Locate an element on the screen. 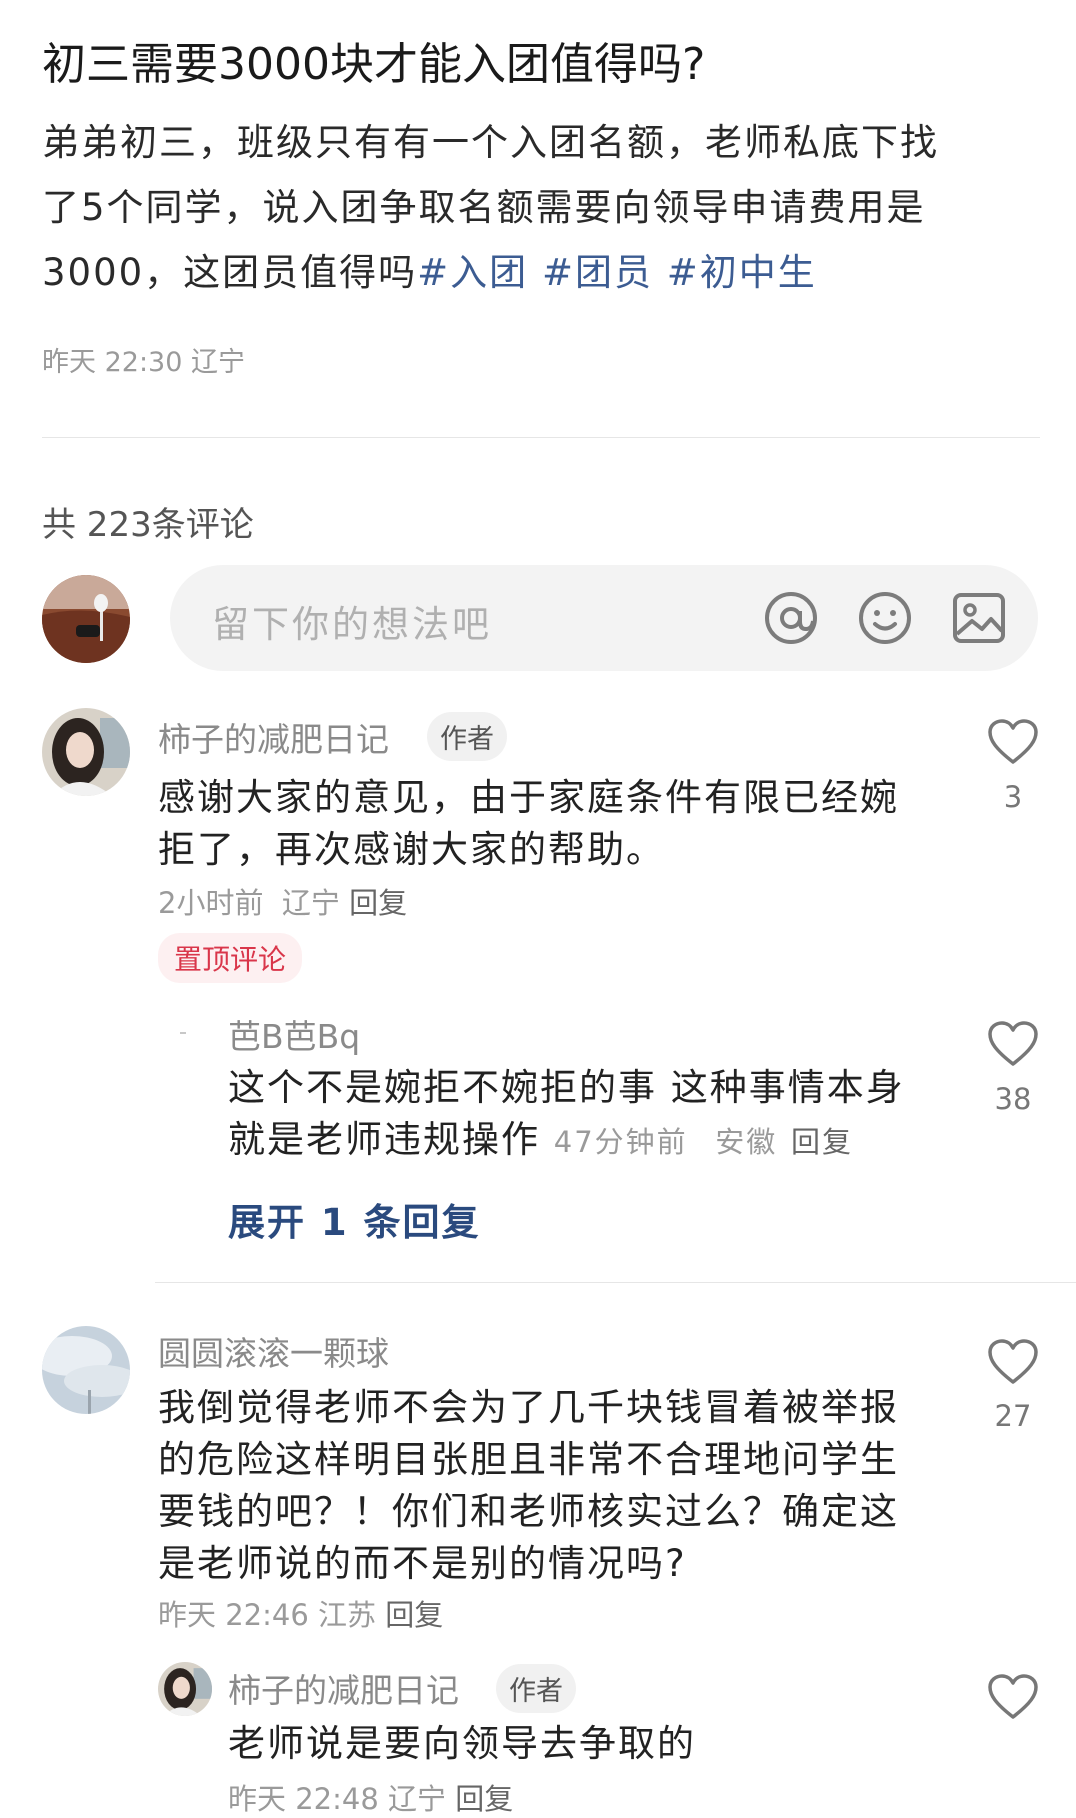 This screenshot has height=1818, width=1076. comment-input: 留下你的想法吧 is located at coordinates (604, 618).